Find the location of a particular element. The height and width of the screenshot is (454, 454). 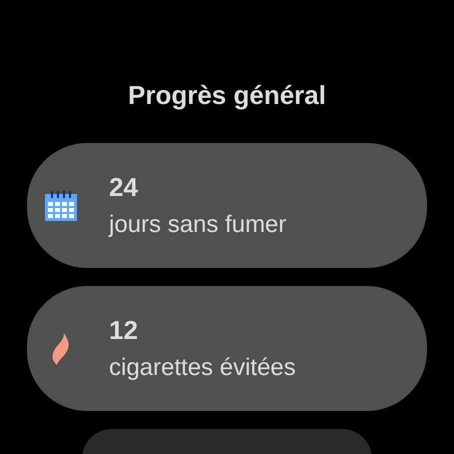

stat-label: jours sans fumer is located at coordinates (197, 225).